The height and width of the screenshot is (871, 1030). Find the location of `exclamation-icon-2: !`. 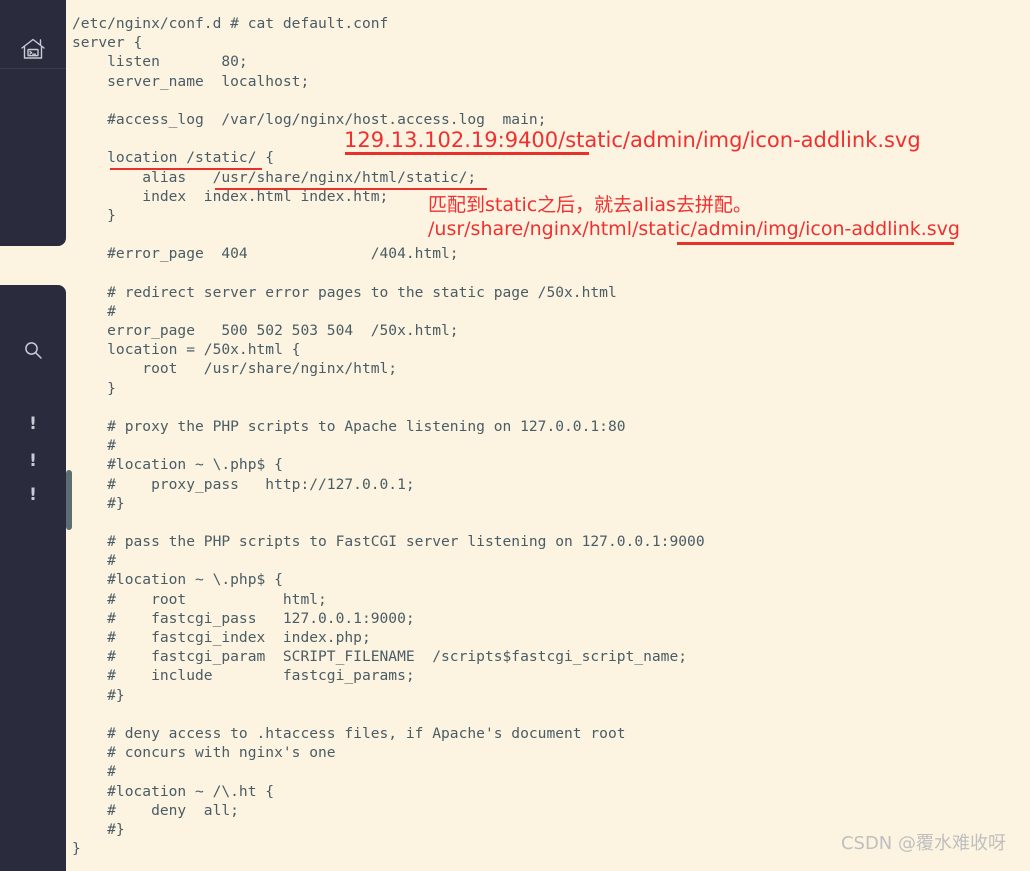

exclamation-icon-2: ! is located at coordinates (33, 461).